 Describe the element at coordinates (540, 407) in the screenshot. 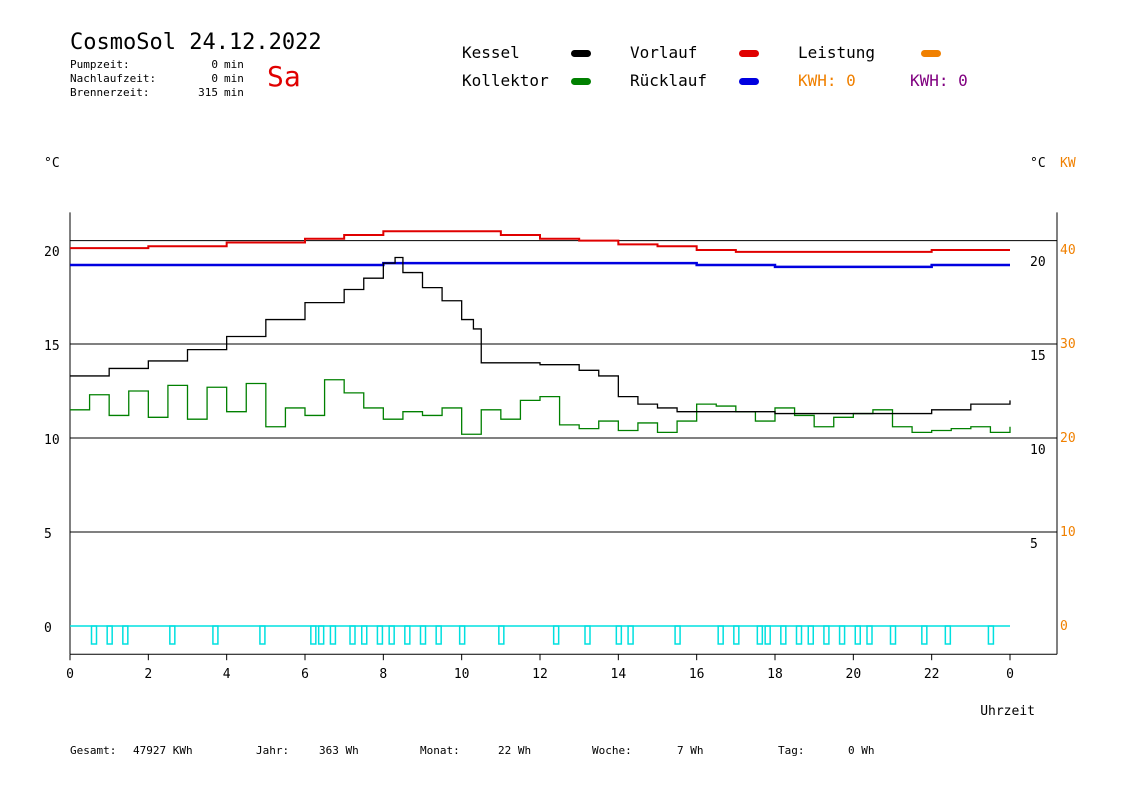

I see `series-line-kollektor` at that location.